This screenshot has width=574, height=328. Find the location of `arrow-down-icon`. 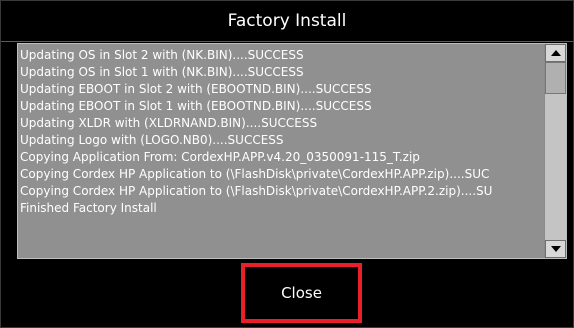

arrow-down-icon is located at coordinates (556, 249).